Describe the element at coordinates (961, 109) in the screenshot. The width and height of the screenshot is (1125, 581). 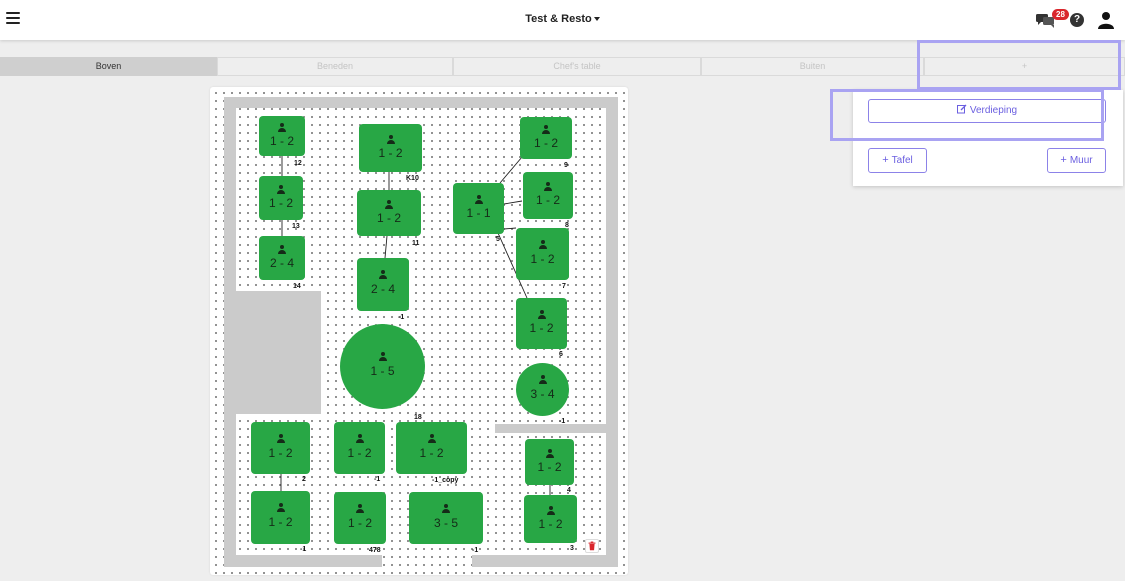
I see `edit-icon` at that location.